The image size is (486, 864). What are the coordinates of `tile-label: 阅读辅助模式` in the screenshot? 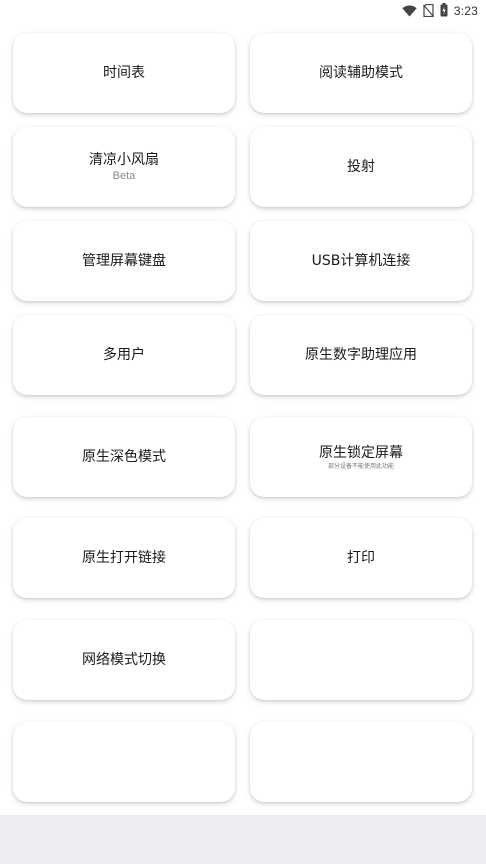 It's located at (361, 73).